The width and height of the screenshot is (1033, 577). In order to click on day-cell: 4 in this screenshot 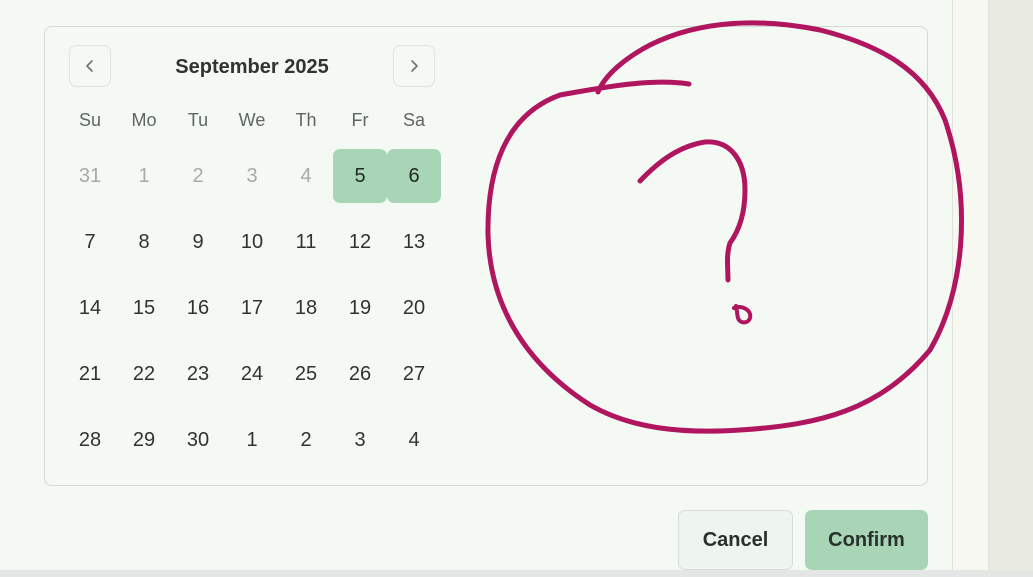, I will do `click(414, 440)`.